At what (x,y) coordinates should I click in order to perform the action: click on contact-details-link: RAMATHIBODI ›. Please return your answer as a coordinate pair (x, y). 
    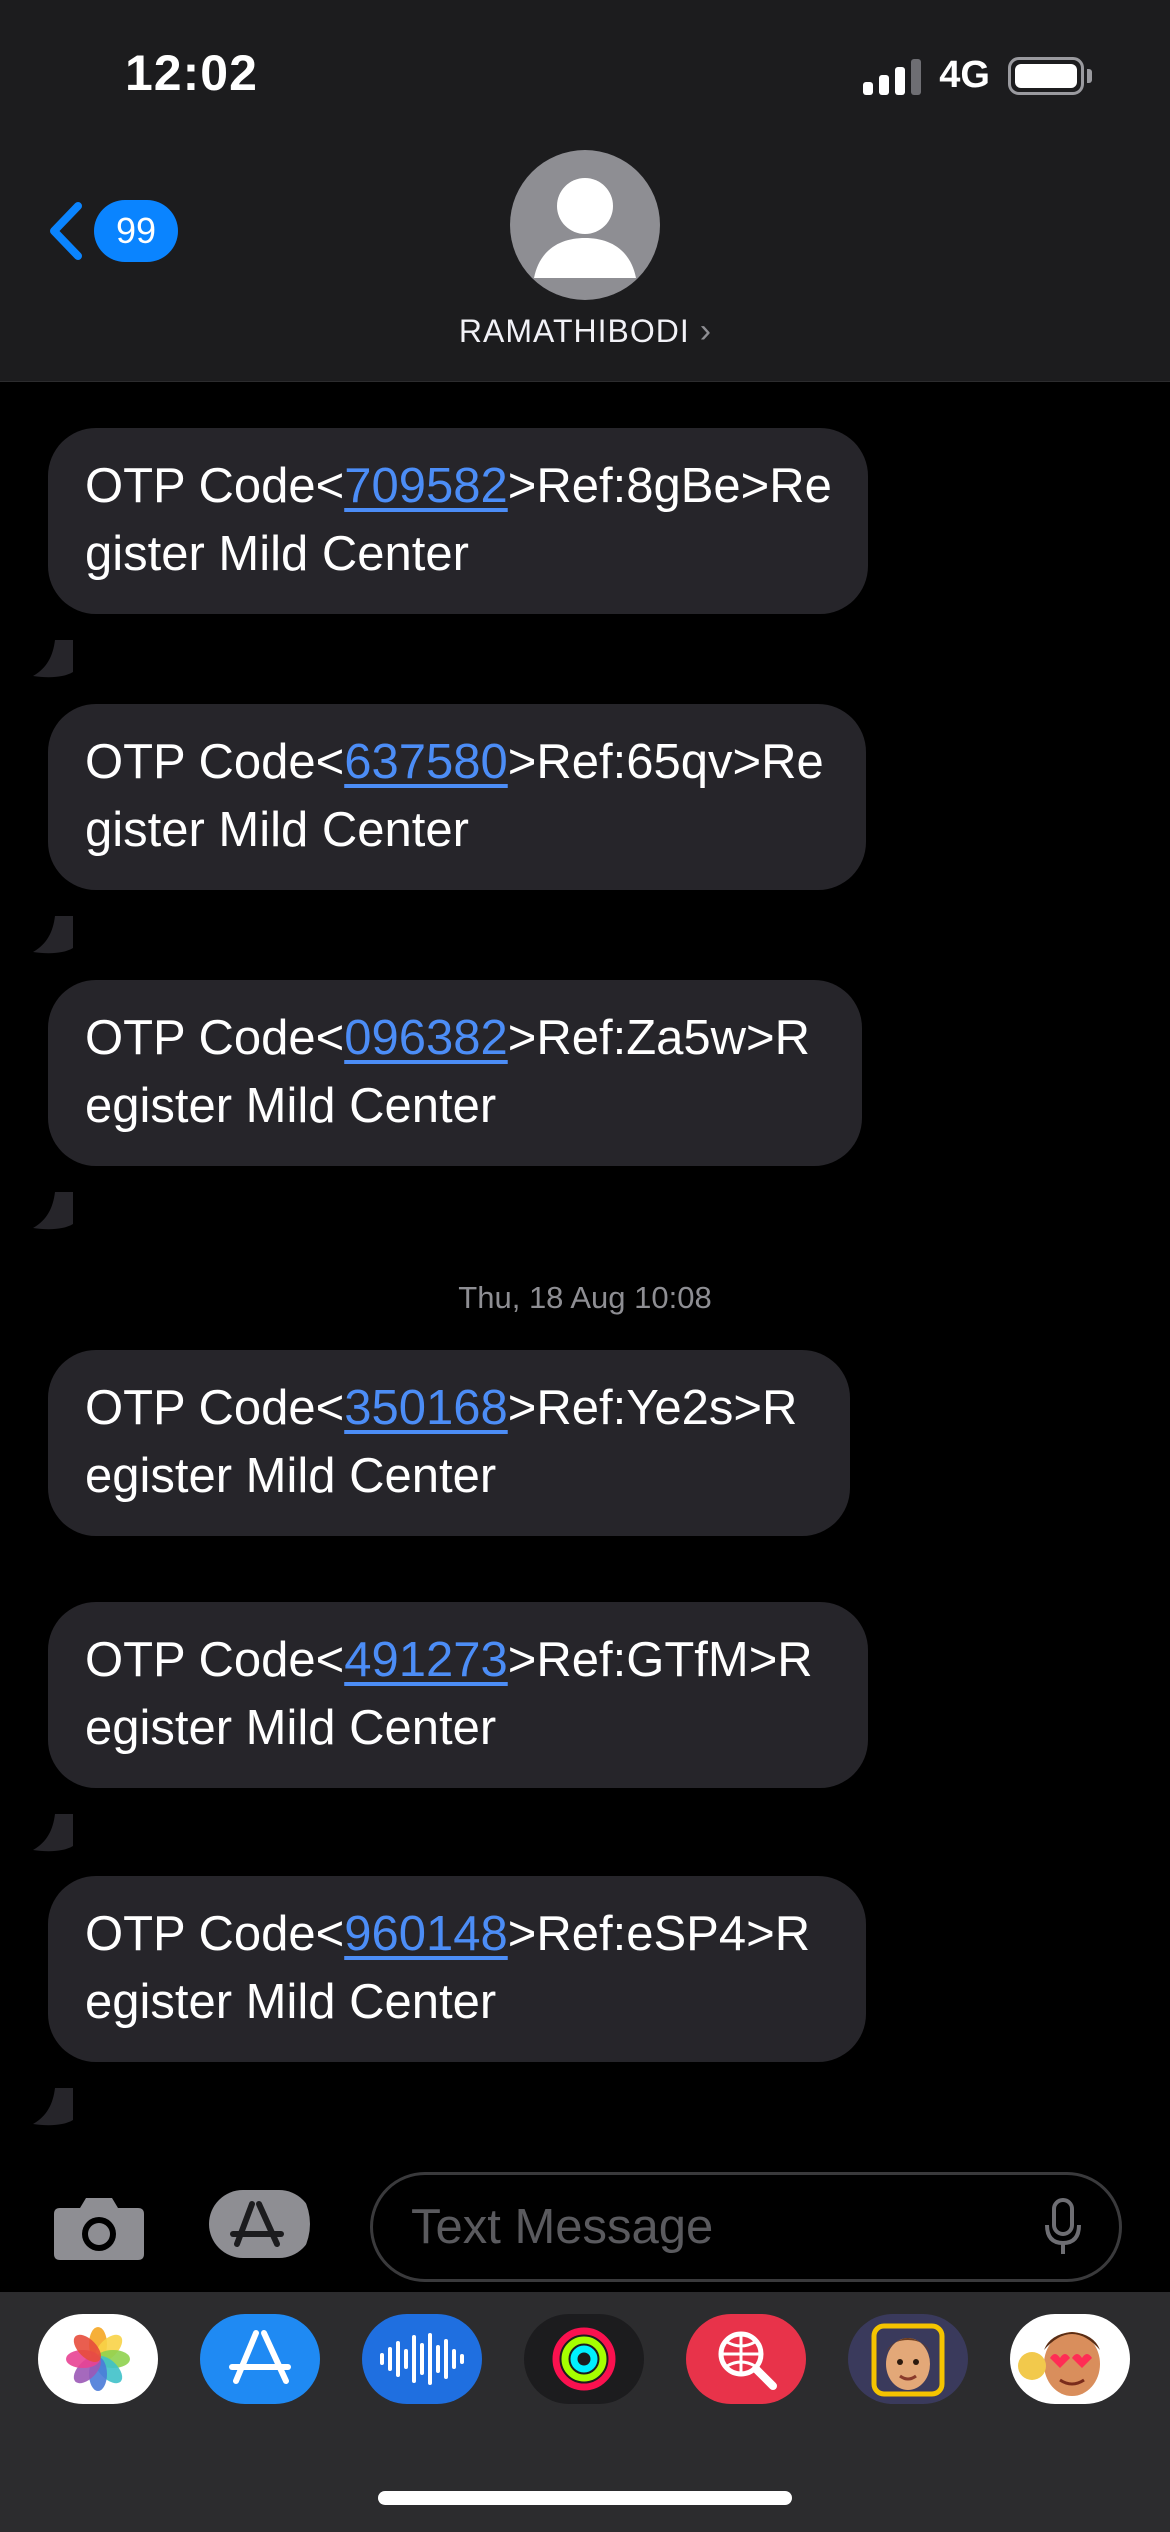
    Looking at the image, I should click on (585, 331).